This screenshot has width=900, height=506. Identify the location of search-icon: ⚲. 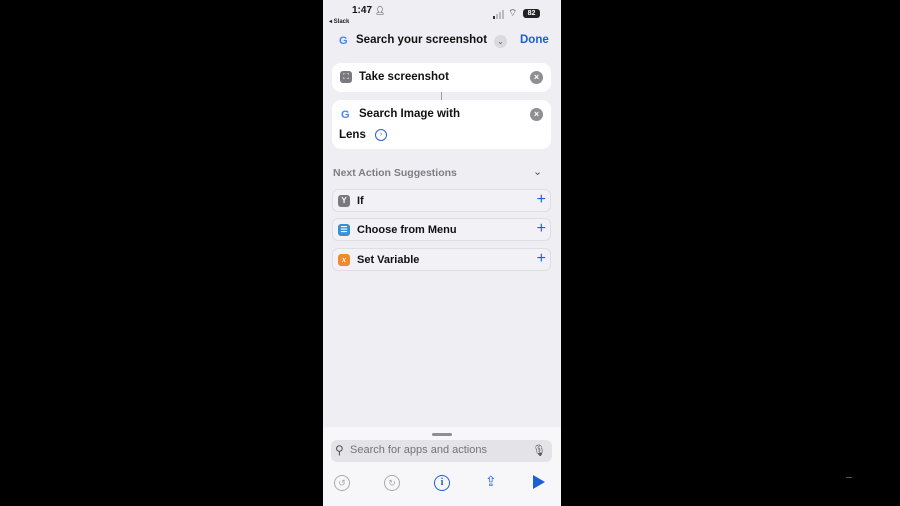
(339, 450).